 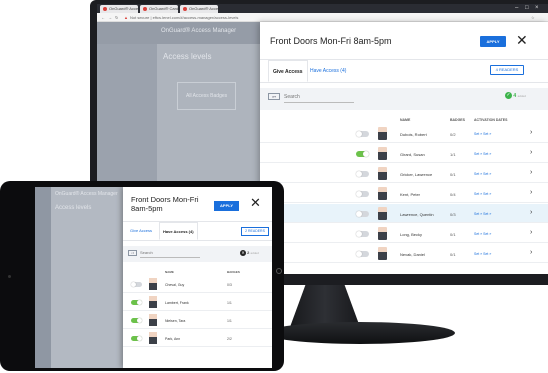 What do you see at coordinates (9, 276) in the screenshot?
I see `tablet-camera` at bounding box center [9, 276].